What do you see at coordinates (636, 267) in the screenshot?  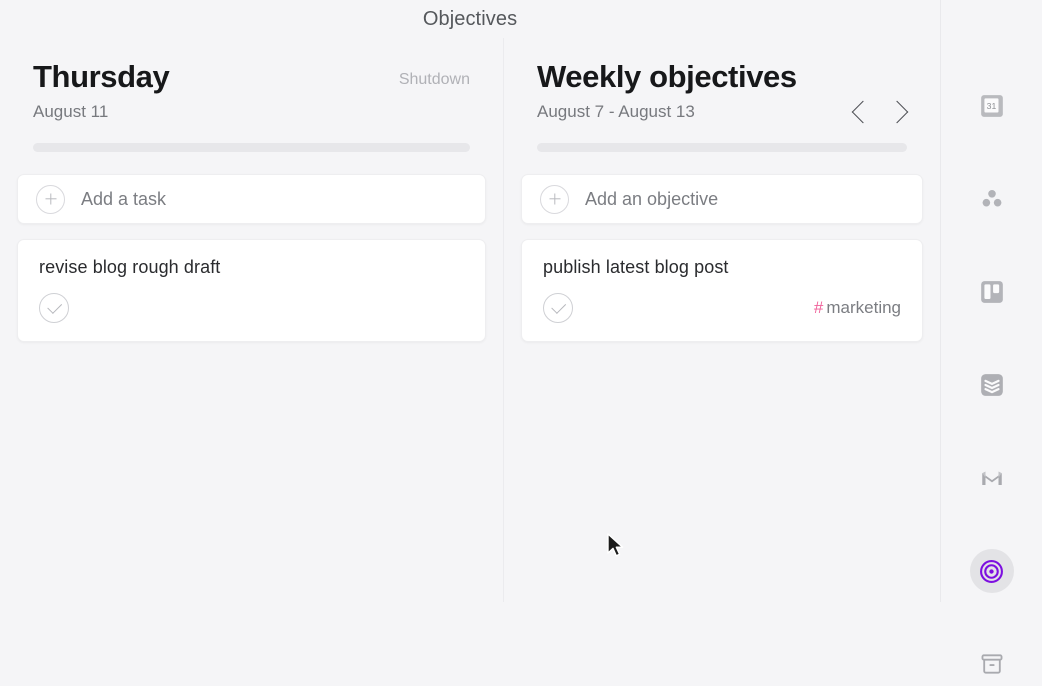 I see `objective-card-text: publish latest blog post` at bounding box center [636, 267].